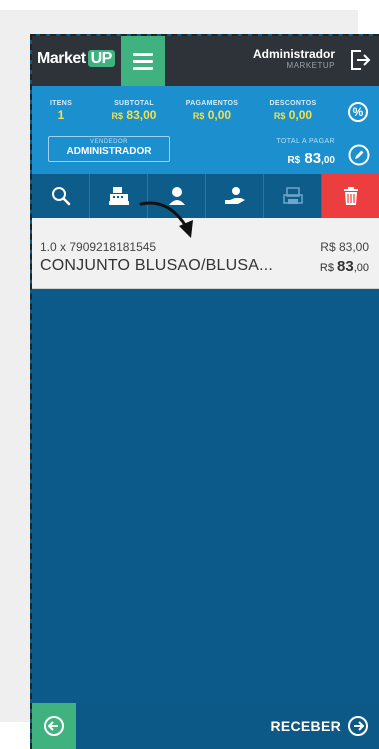 This screenshot has width=379, height=749. I want to click on receive-label: RECEBER, so click(305, 726).